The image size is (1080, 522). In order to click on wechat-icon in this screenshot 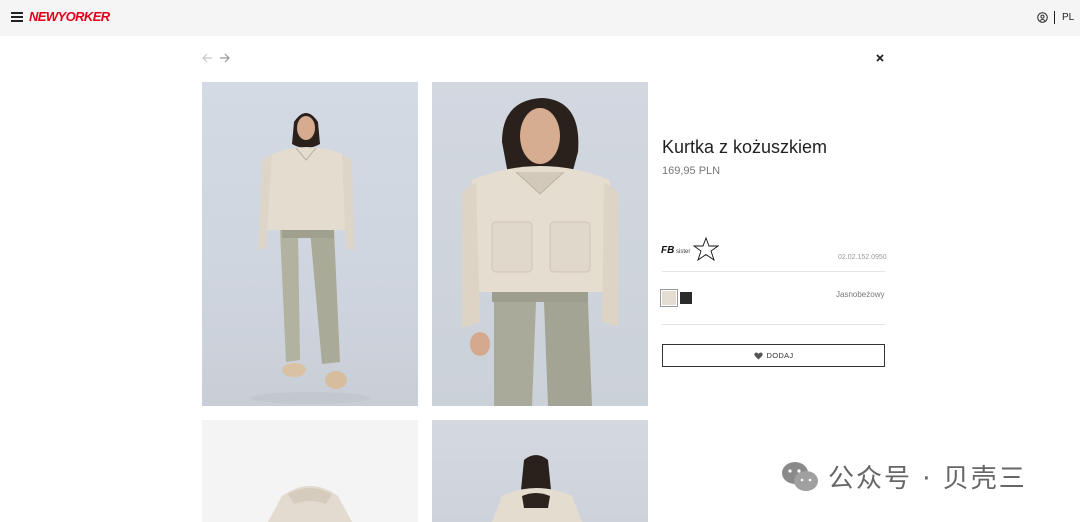, I will do `click(800, 476)`.